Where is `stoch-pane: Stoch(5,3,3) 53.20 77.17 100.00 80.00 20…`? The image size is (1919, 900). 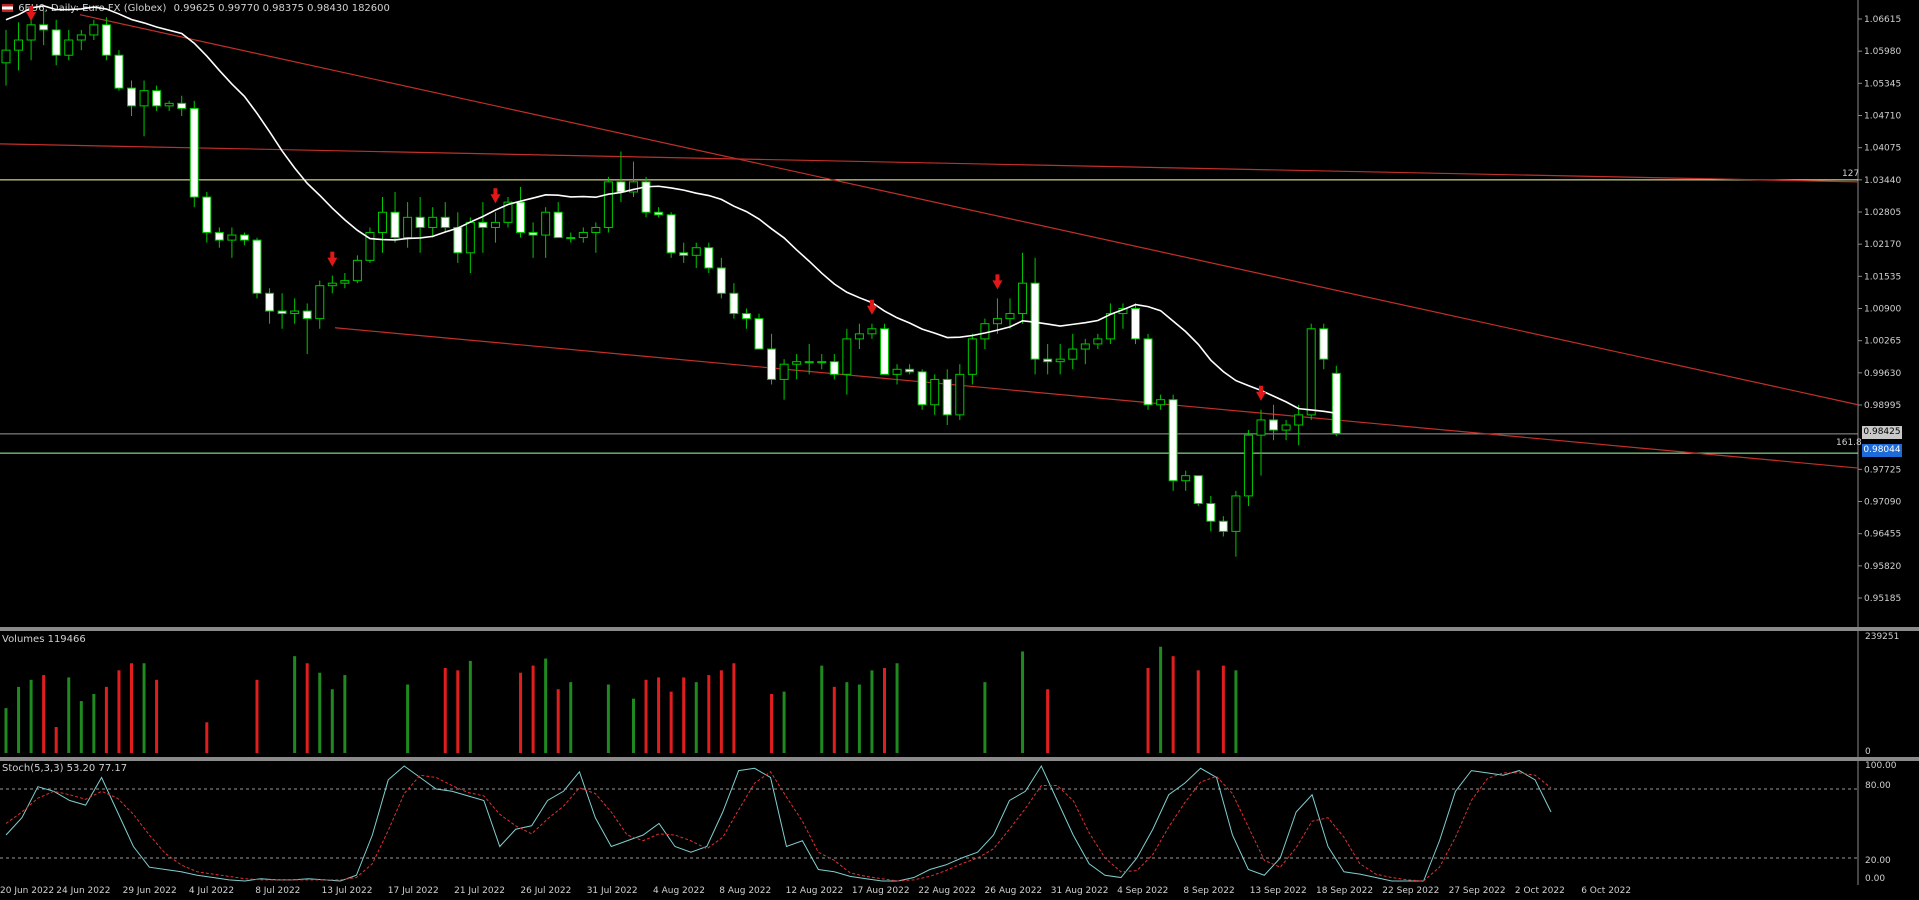 stoch-pane: Stoch(5,3,3) 53.20 77.17 100.00 80.00 20… is located at coordinates (959, 823).